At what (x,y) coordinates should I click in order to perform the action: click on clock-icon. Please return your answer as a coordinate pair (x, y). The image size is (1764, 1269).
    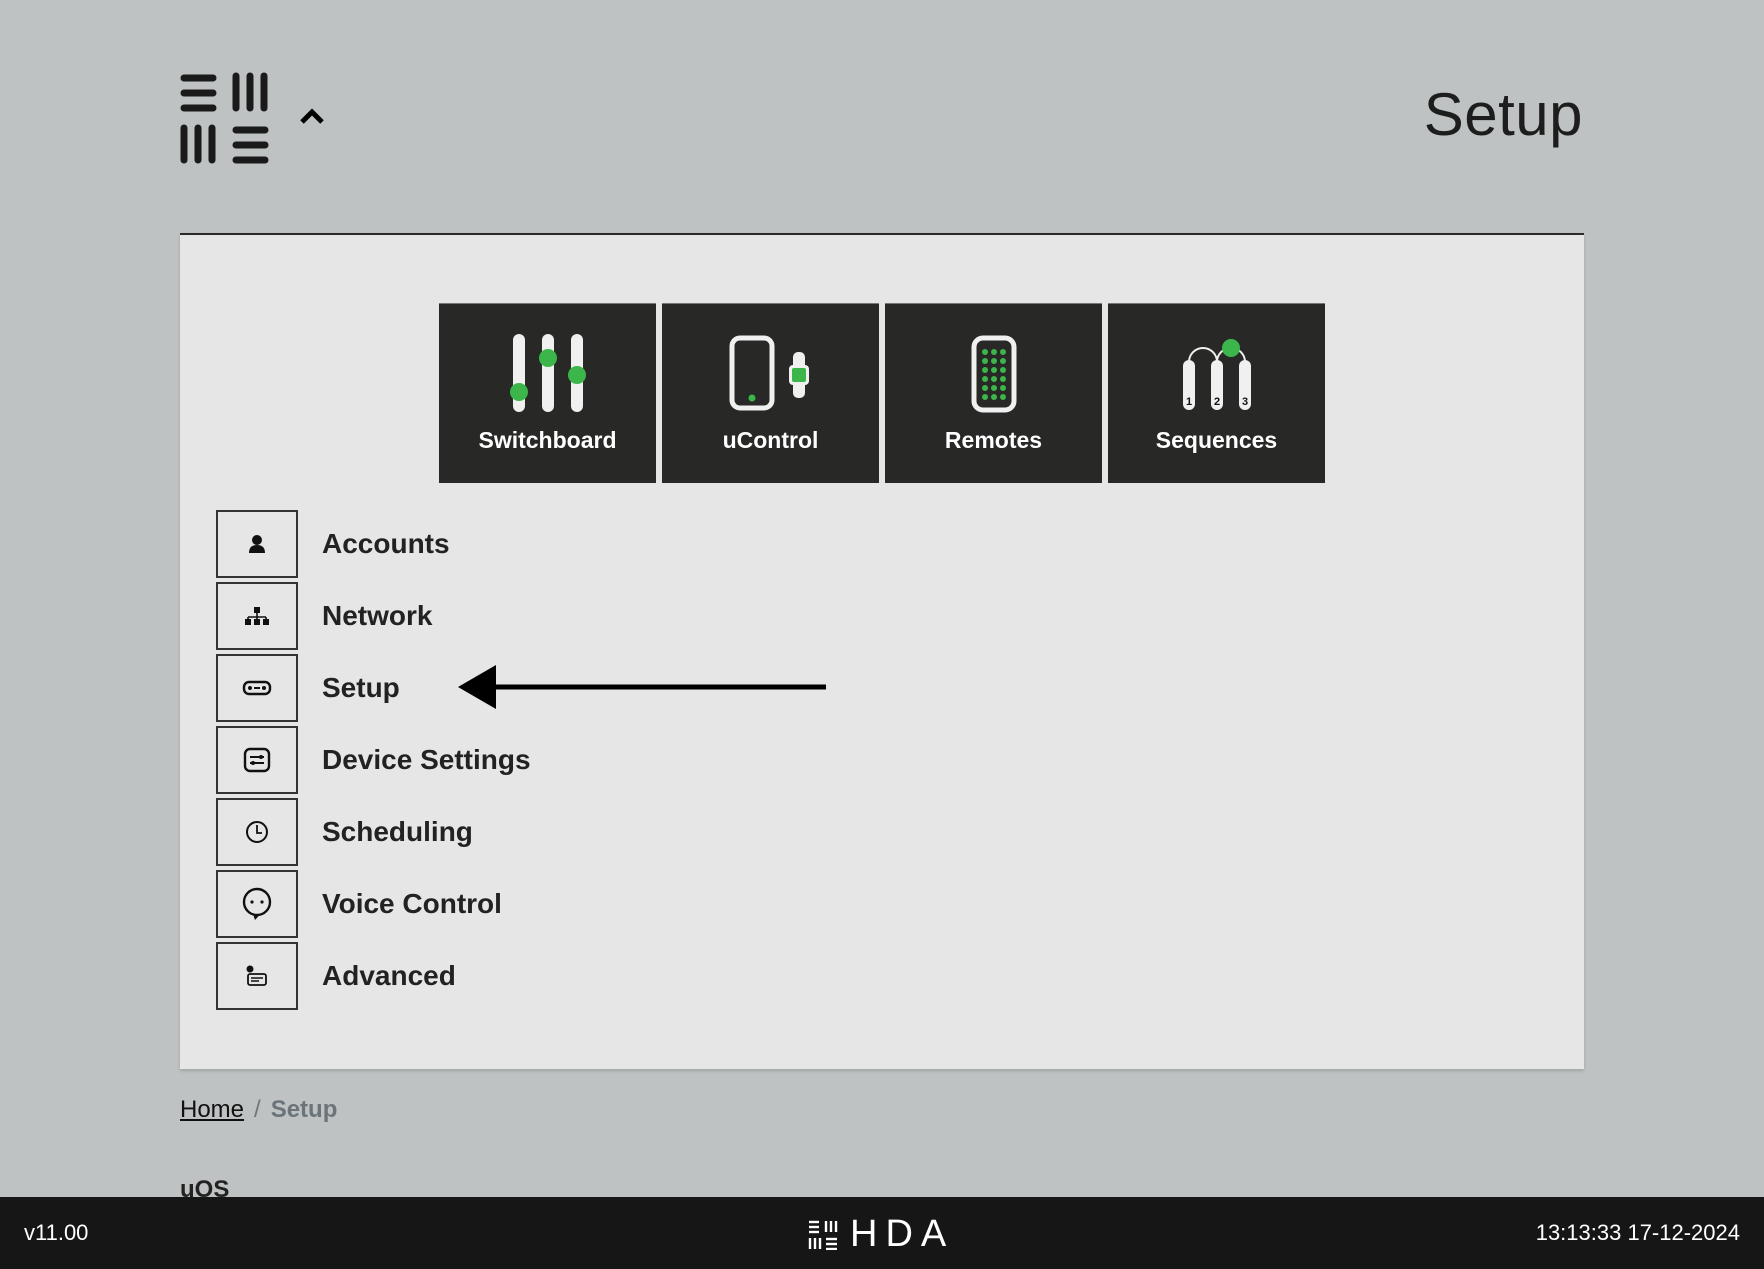
    Looking at the image, I should click on (257, 832).